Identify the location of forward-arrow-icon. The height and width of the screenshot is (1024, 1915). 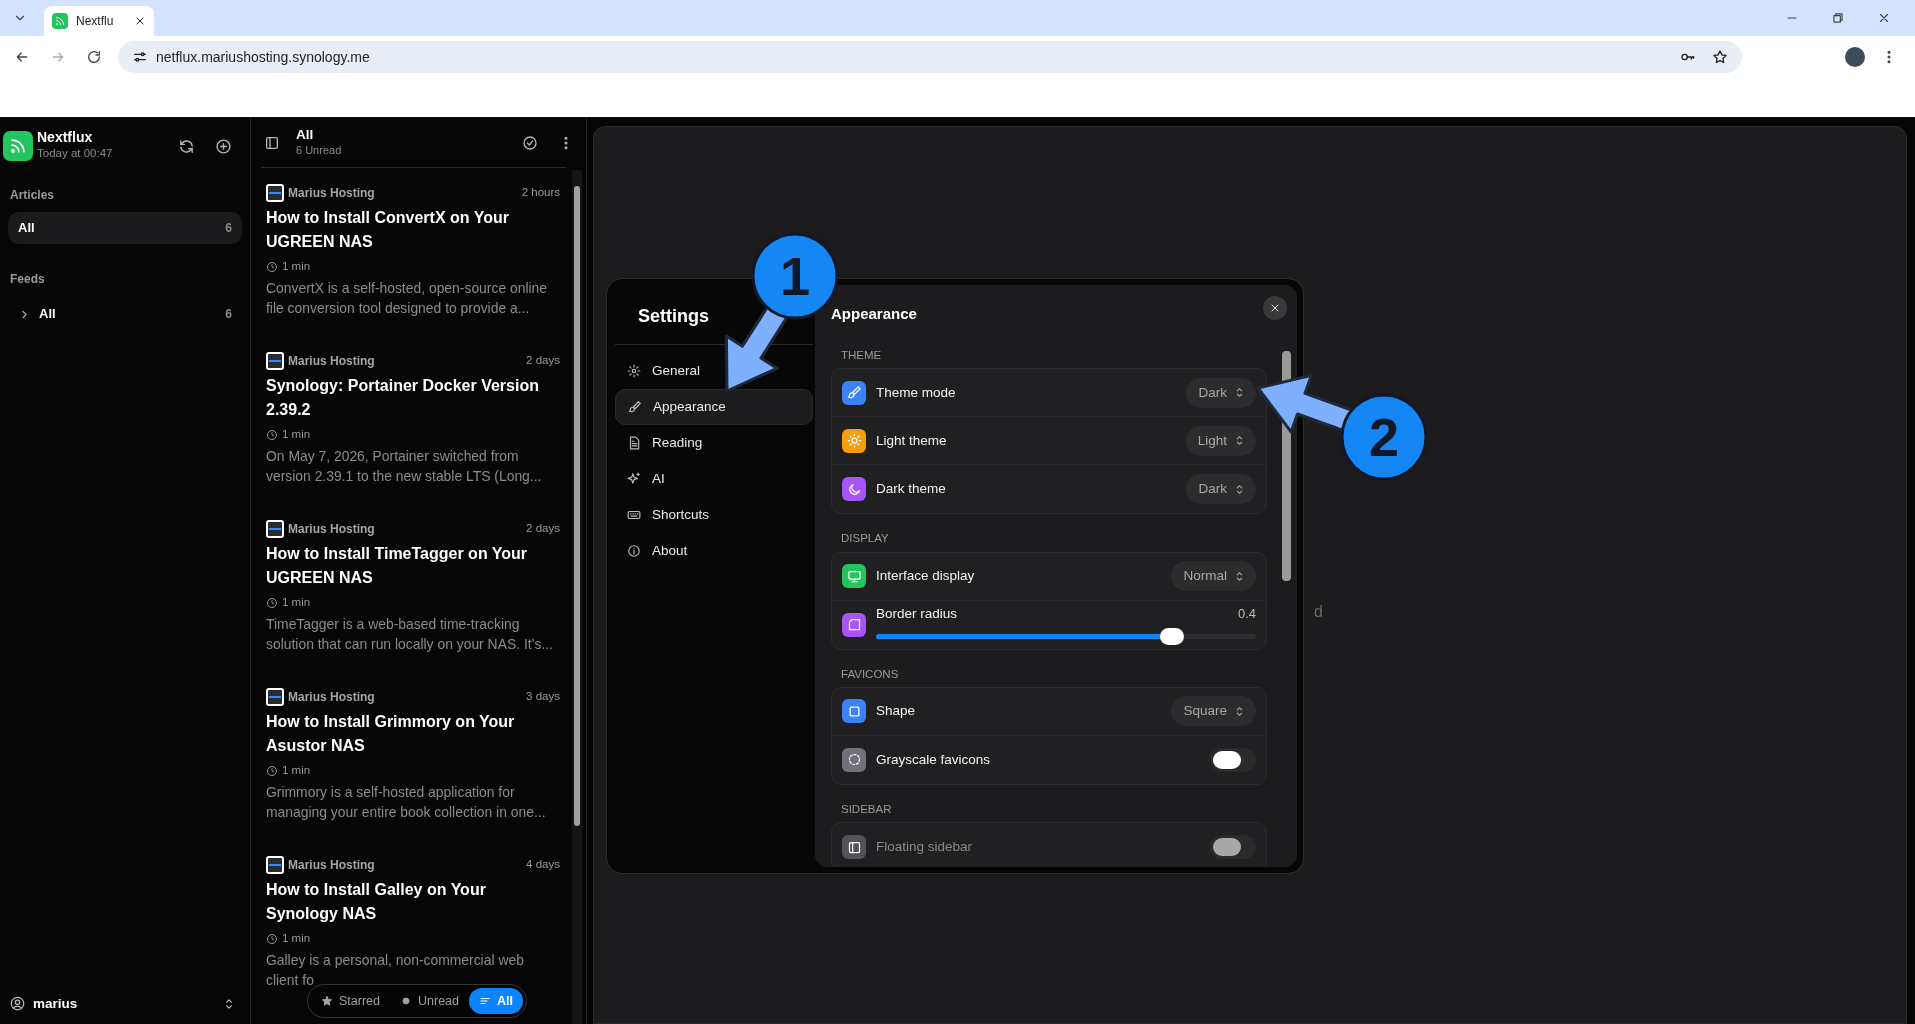
(58, 57).